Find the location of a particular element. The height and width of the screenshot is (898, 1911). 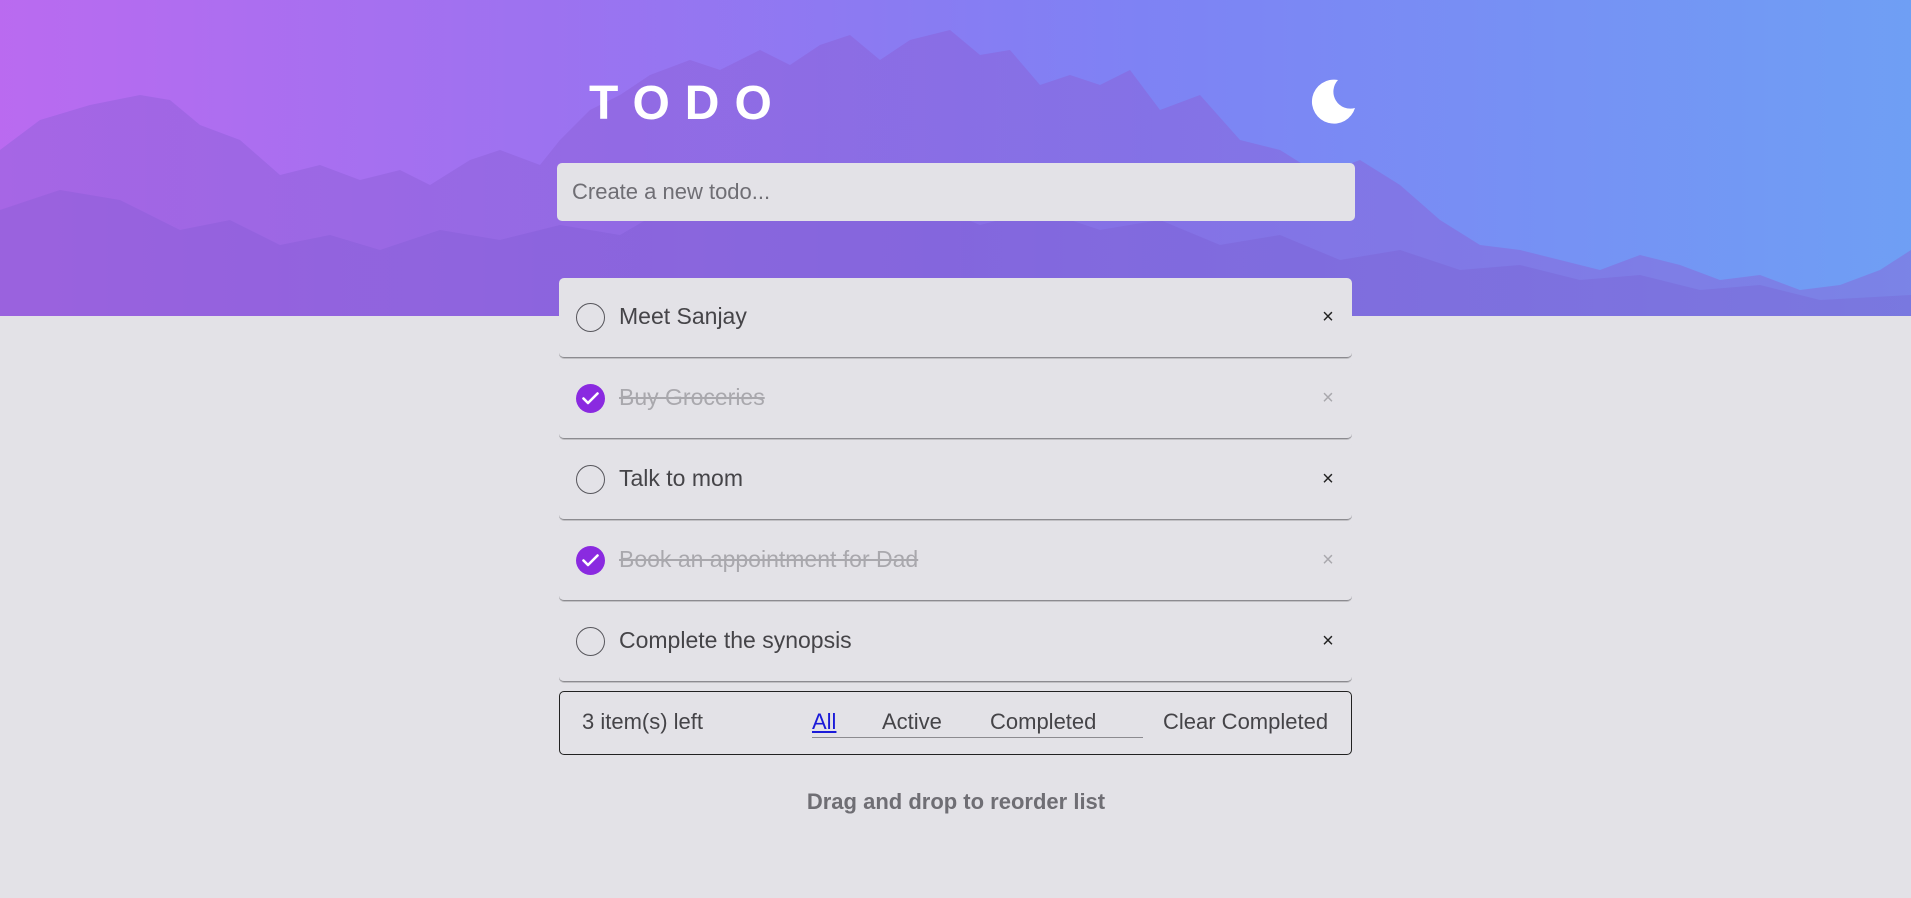

todo-item: Buy Groceries × is located at coordinates (955, 399).